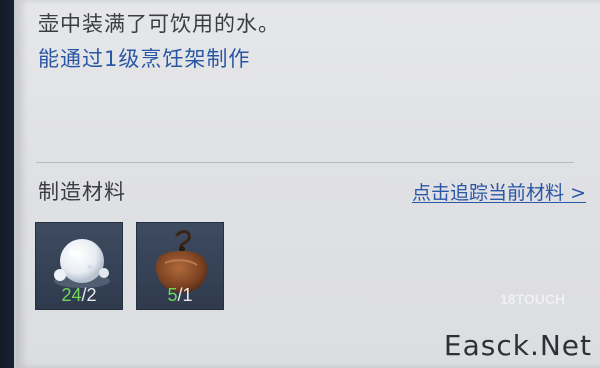 The height and width of the screenshot is (368, 600). I want to click on need-count: 2, so click(91, 295).